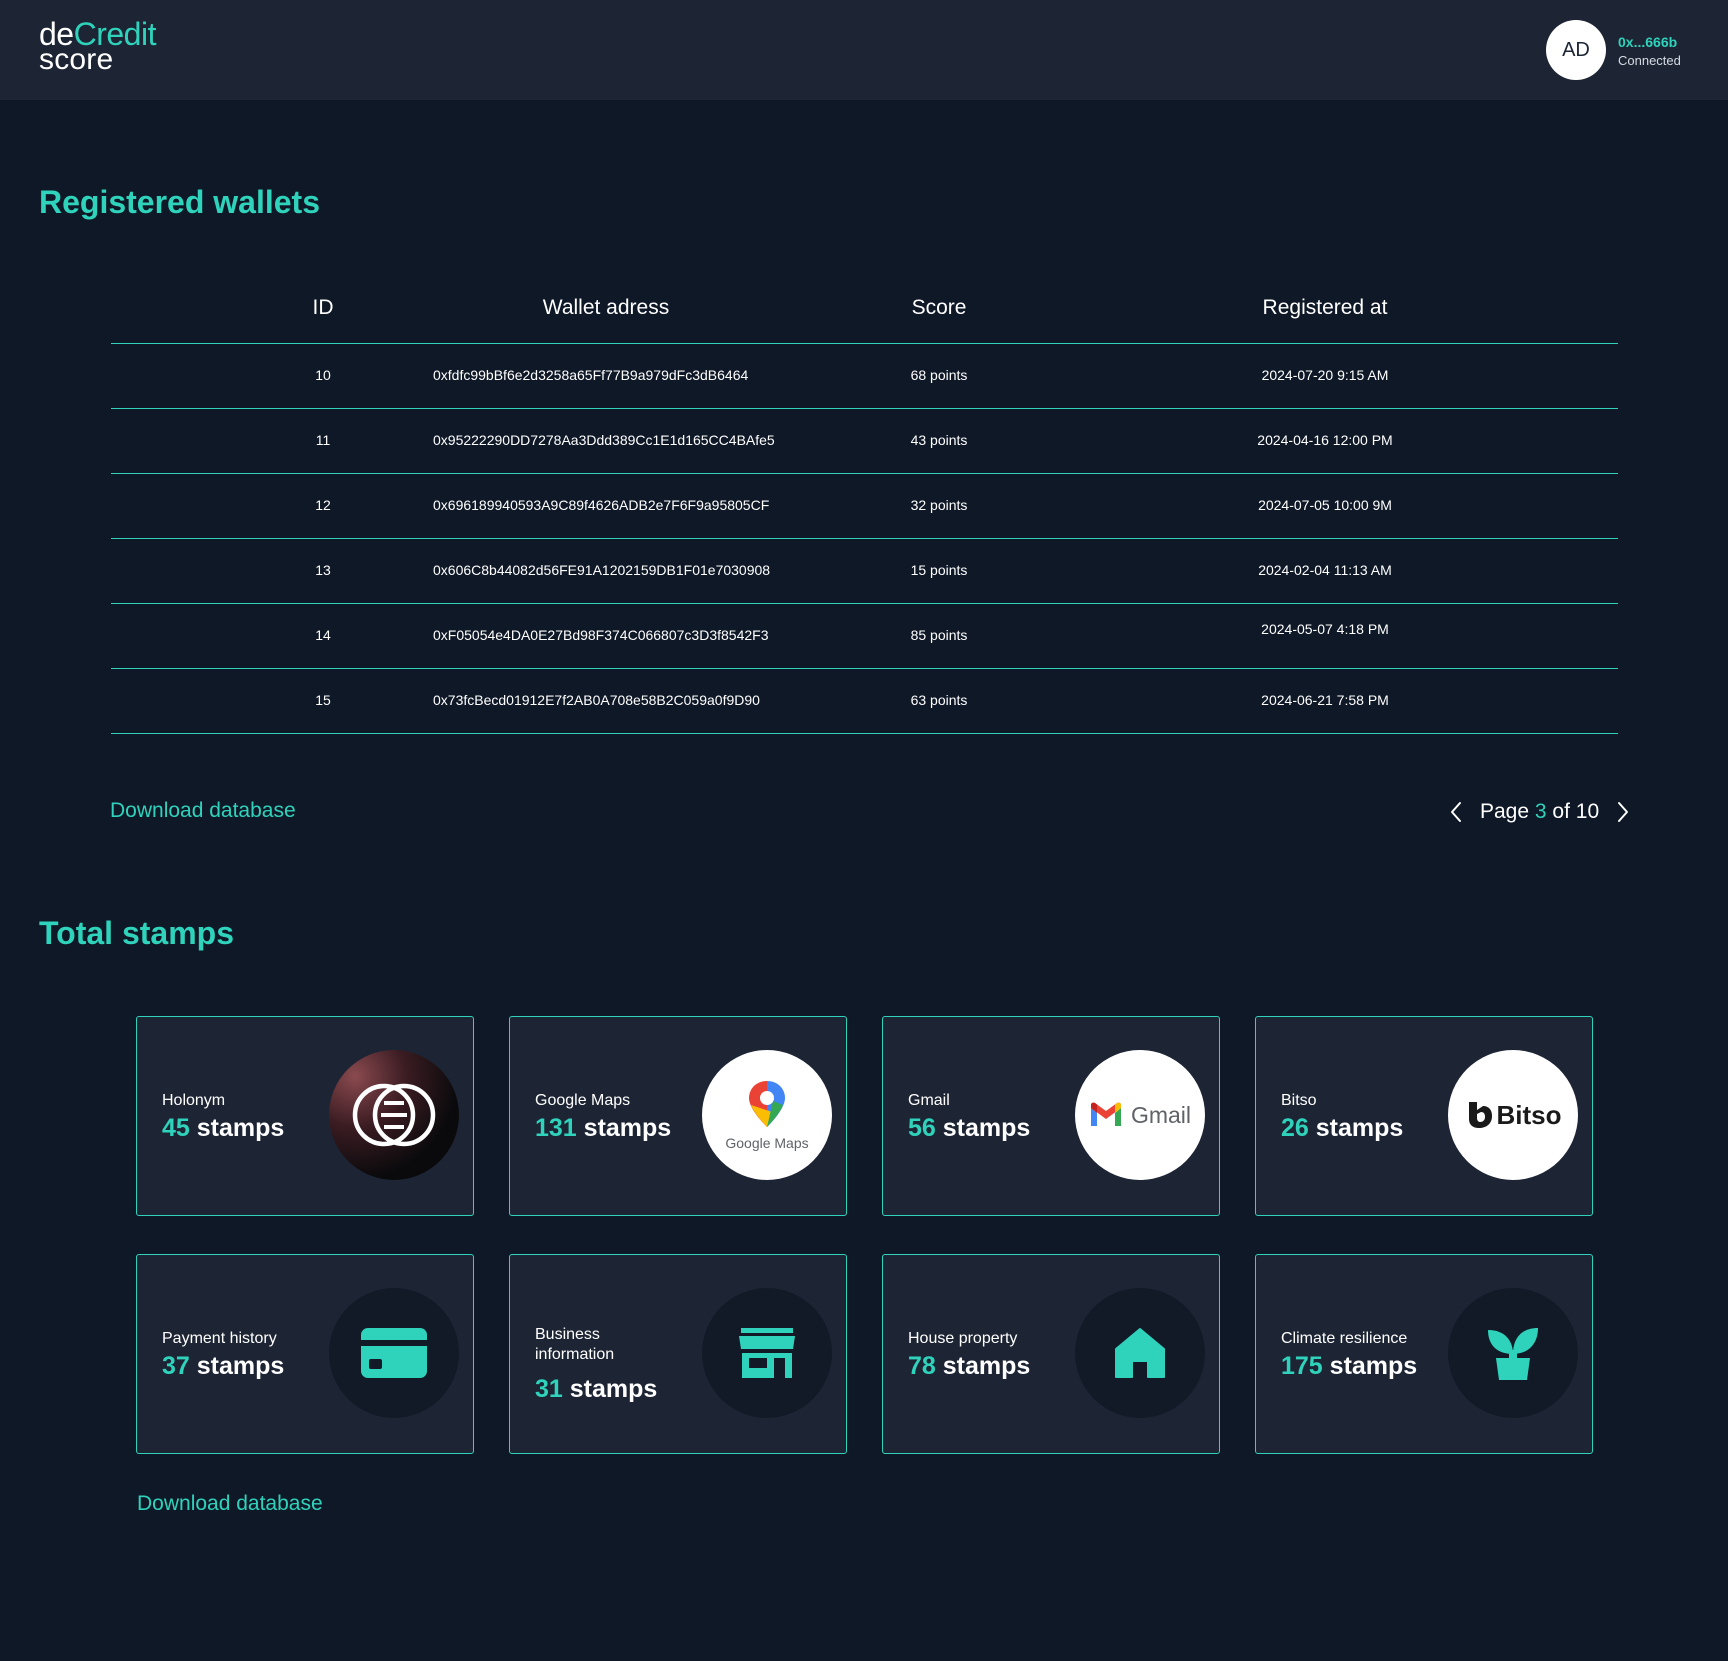  I want to click on stamp-card-credit-card: Payment history 37 stamps, so click(305, 1354).